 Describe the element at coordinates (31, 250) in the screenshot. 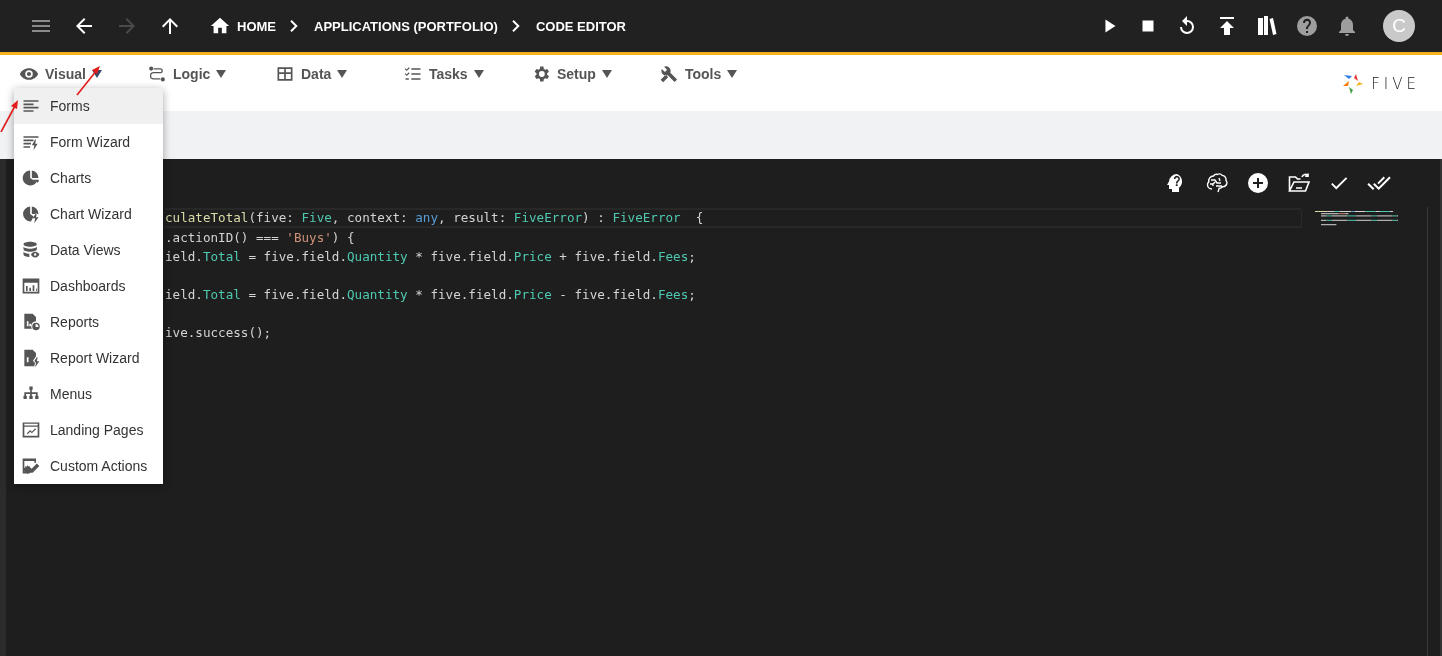

I see `database-icon` at that location.